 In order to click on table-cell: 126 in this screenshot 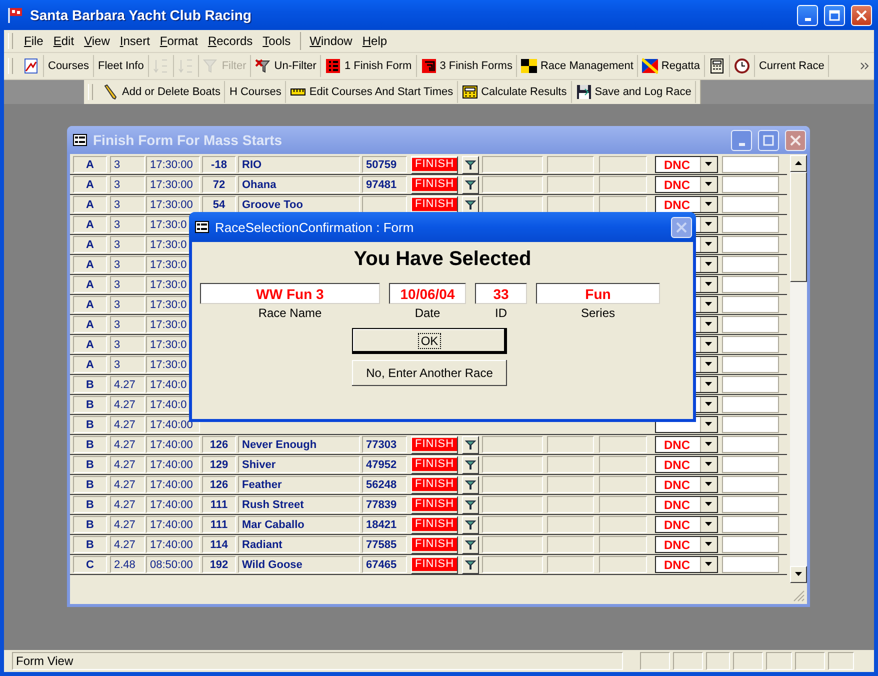, I will do `click(219, 484)`.